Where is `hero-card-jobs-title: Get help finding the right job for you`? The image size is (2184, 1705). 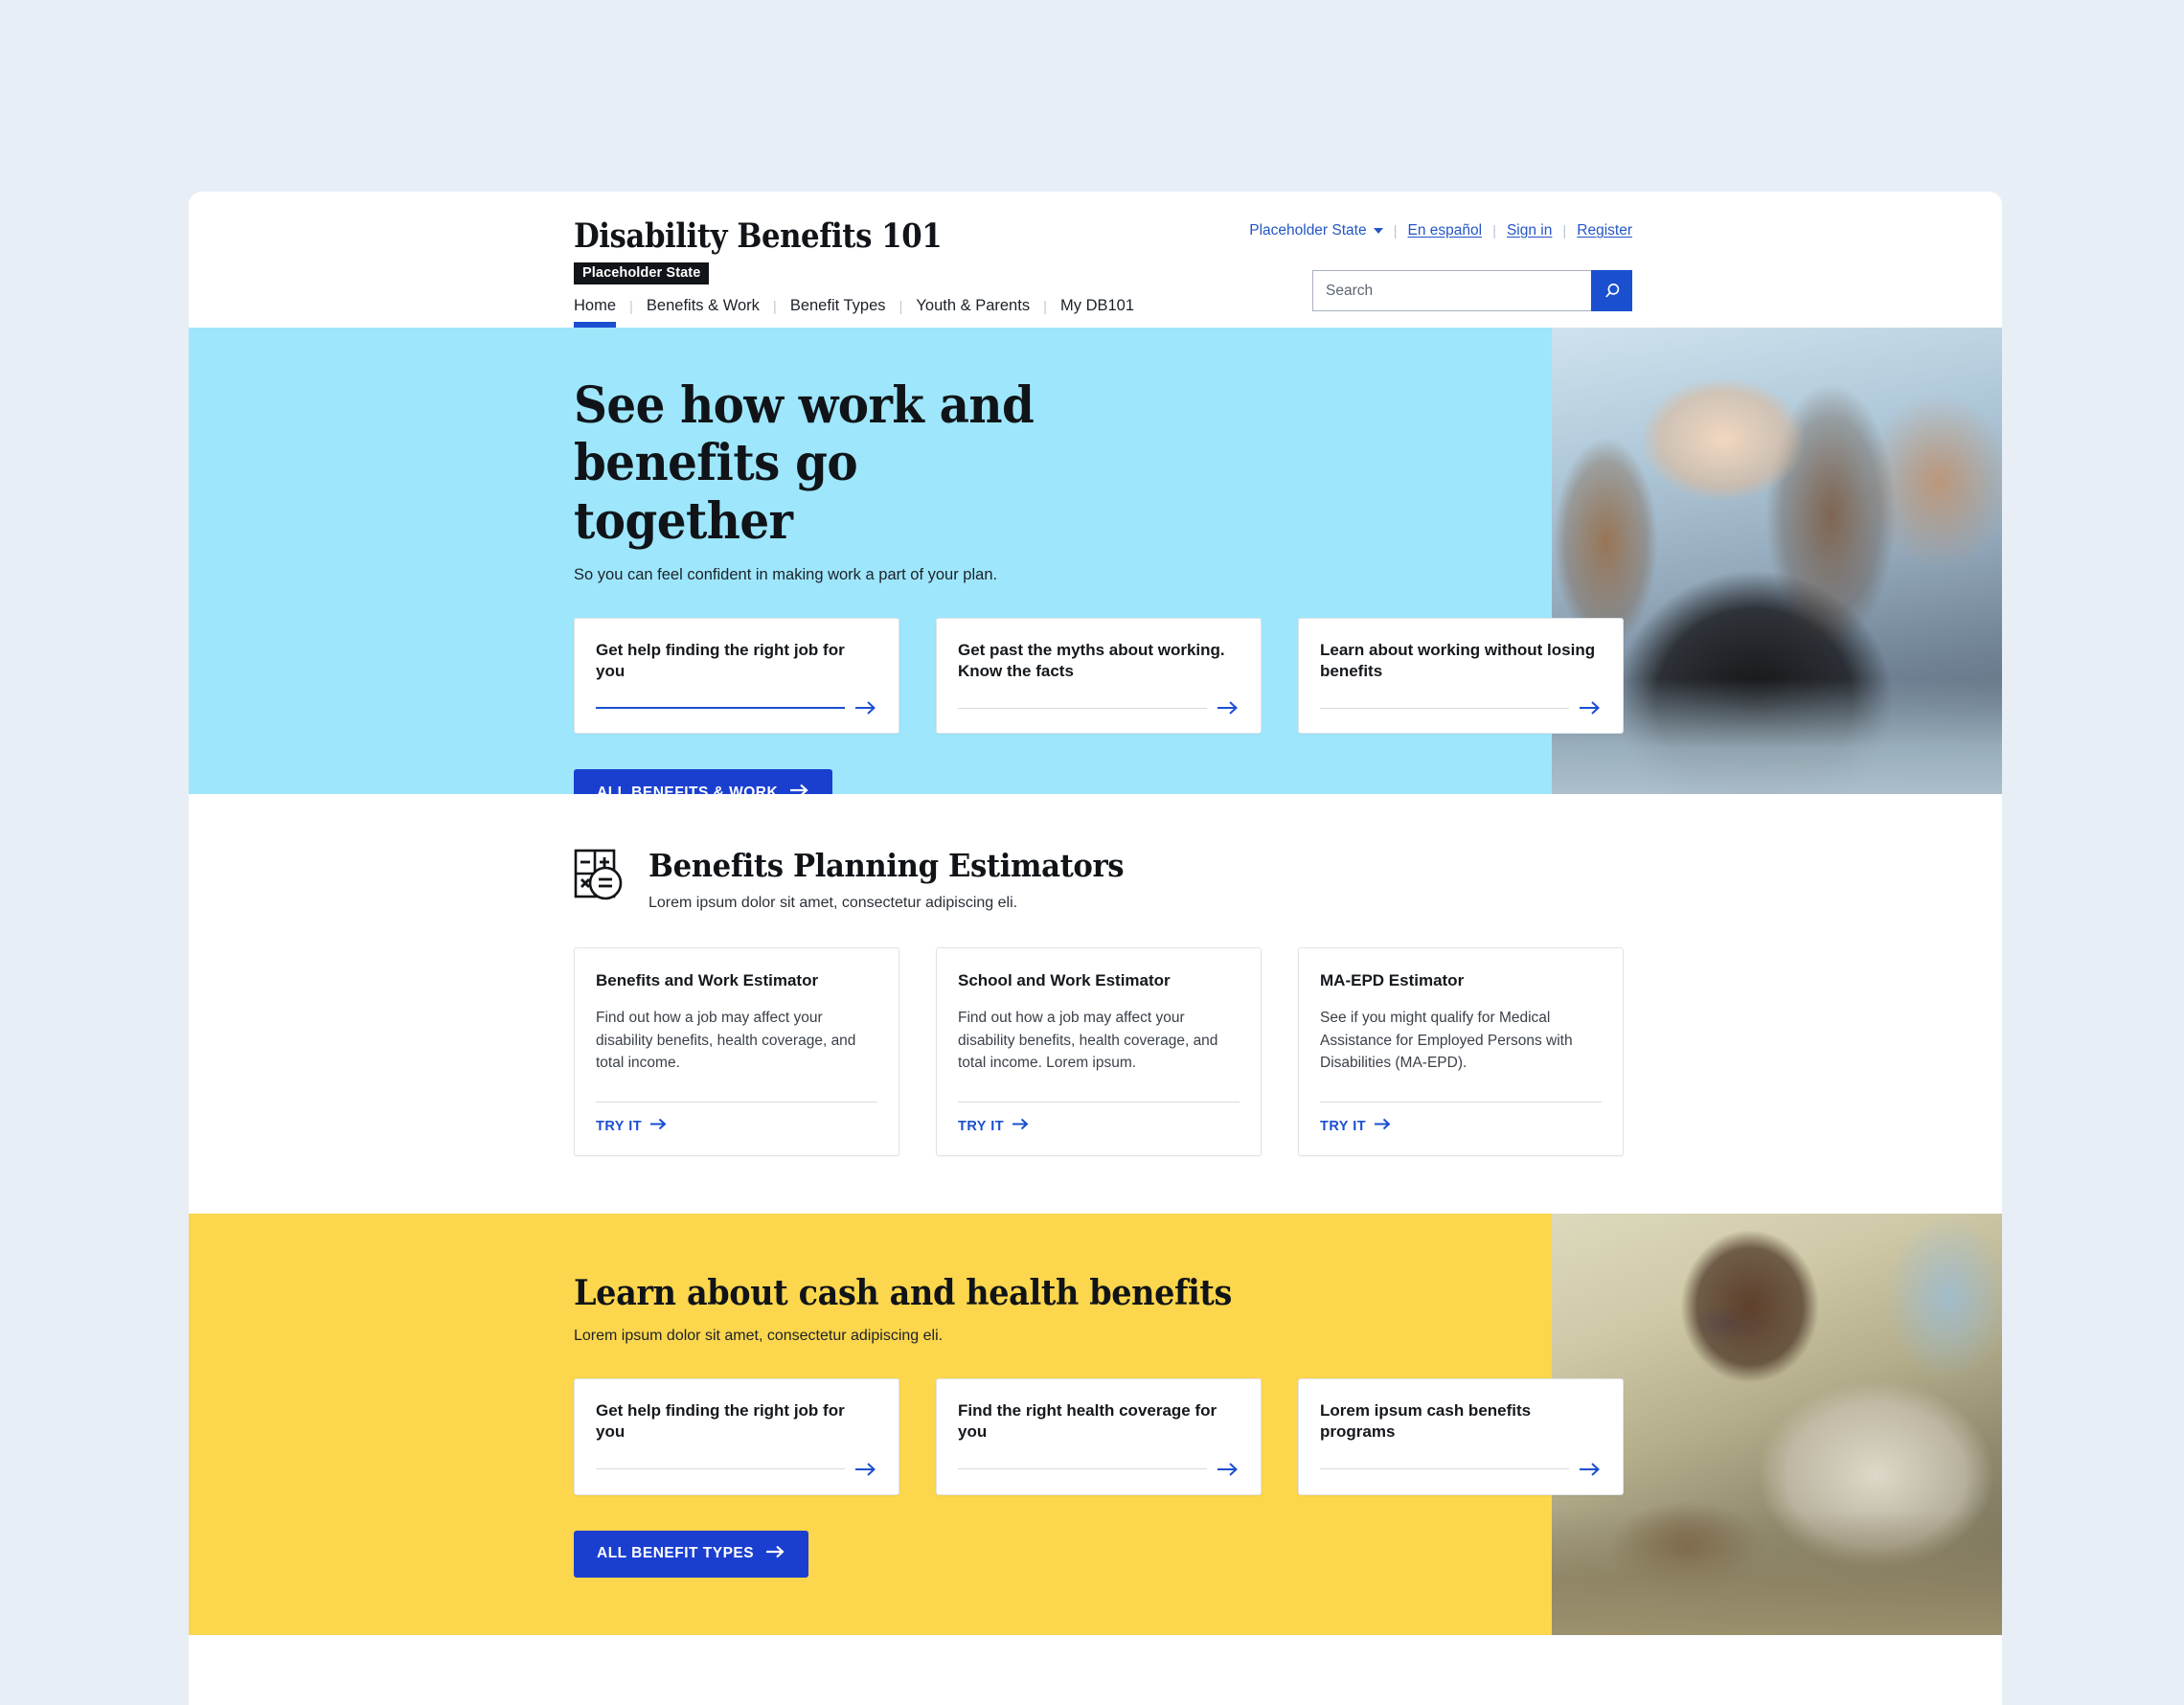
hero-card-jobs-title: Get help finding the right job for you is located at coordinates (720, 660).